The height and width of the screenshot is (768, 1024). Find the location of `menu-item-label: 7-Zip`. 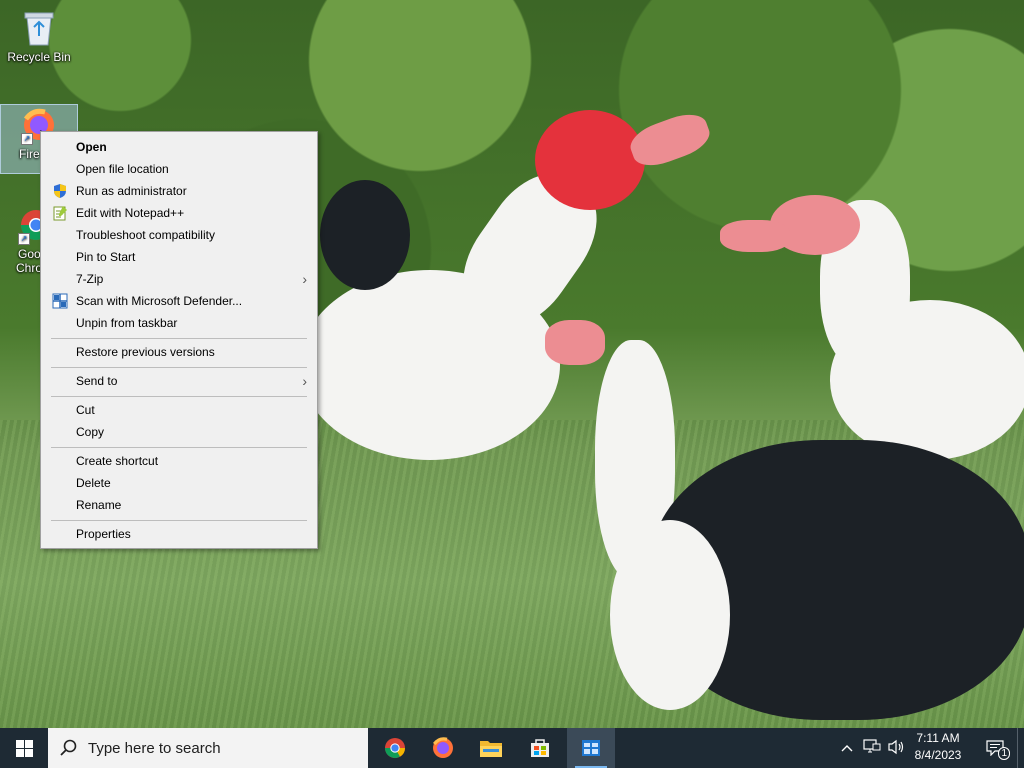

menu-item-label: 7-Zip is located at coordinates (90, 279).